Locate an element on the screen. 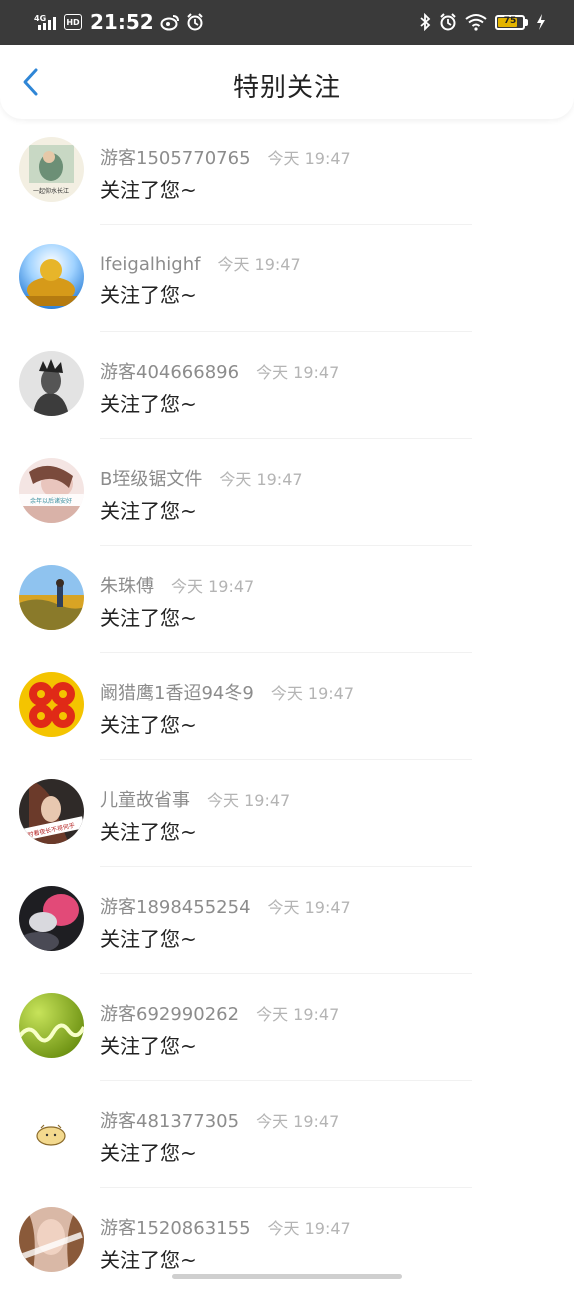 This screenshot has width=574, height=1295. list-item: lfeigalhighf 今天 19:47 关注了您~ is located at coordinates (287, 278).